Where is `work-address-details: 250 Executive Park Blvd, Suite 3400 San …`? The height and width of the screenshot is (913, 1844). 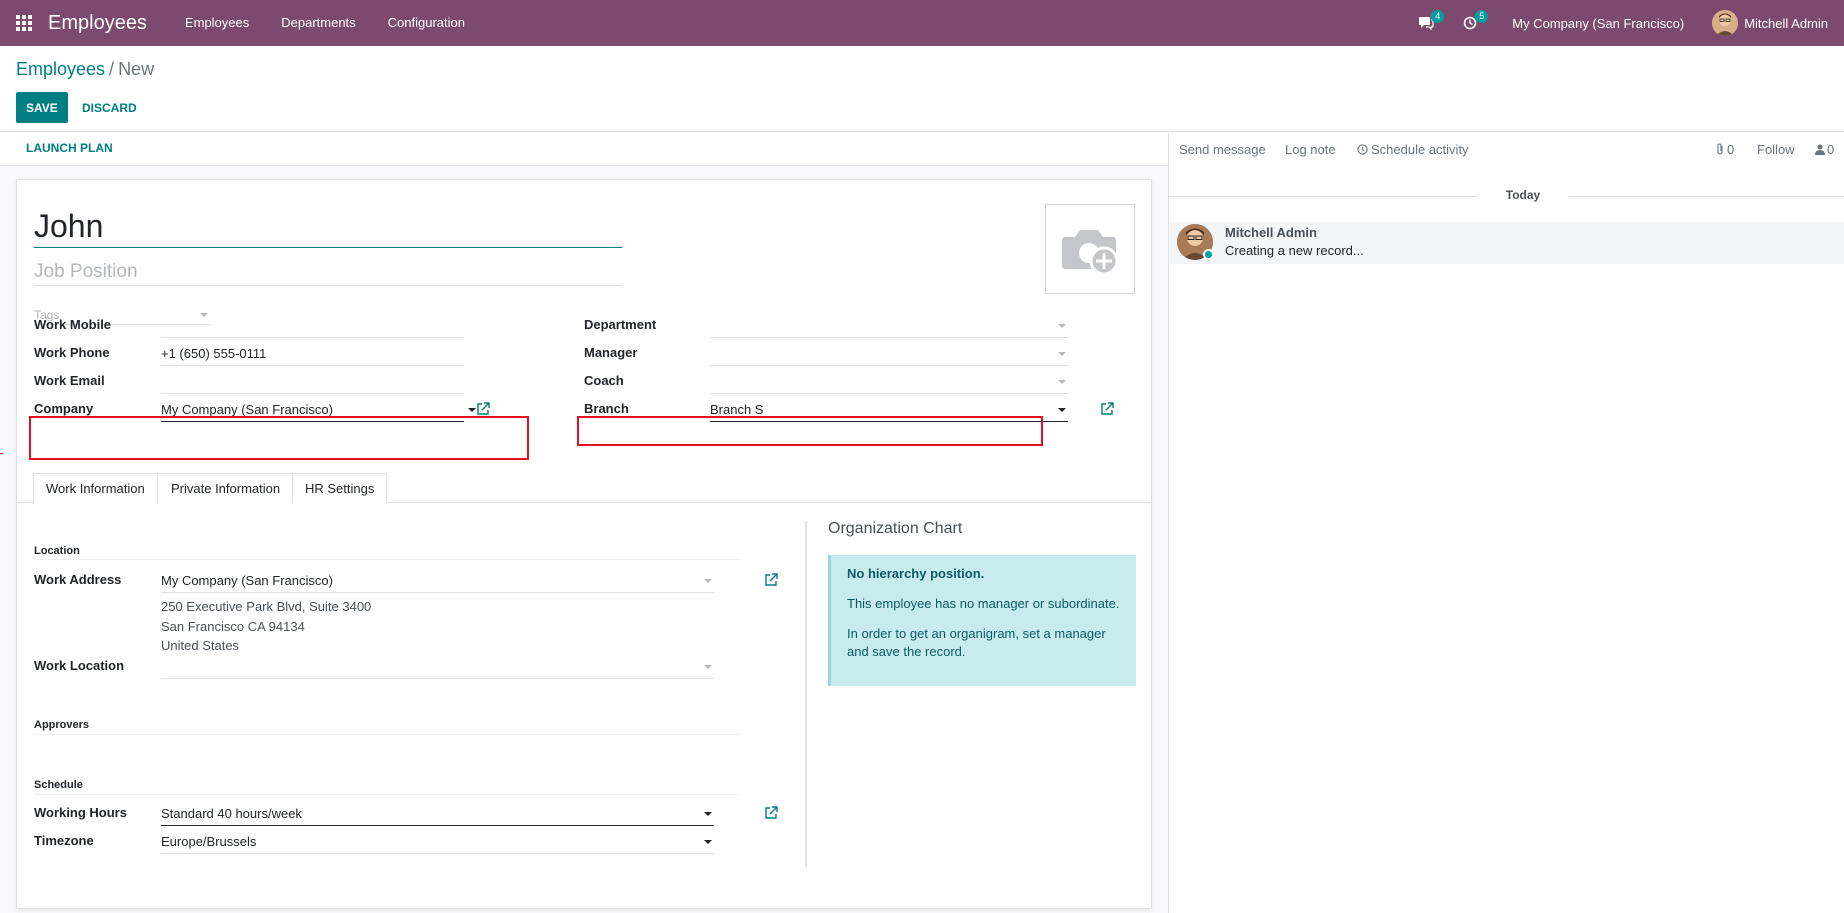 work-address-details: 250 Executive Park Blvd, Suite 3400 San … is located at coordinates (266, 626).